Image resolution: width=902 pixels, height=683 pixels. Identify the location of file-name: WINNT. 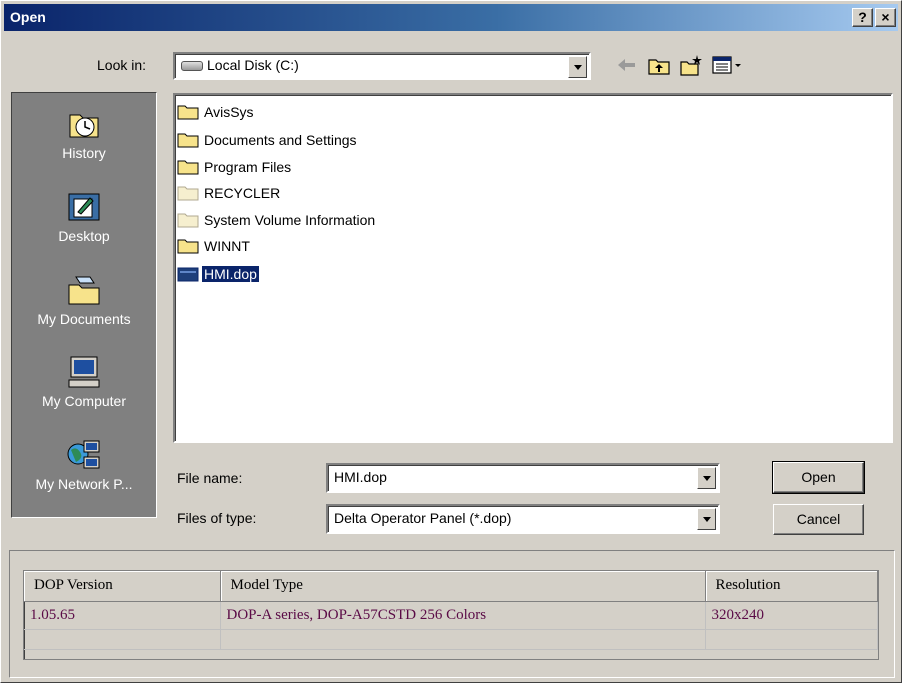
(227, 246).